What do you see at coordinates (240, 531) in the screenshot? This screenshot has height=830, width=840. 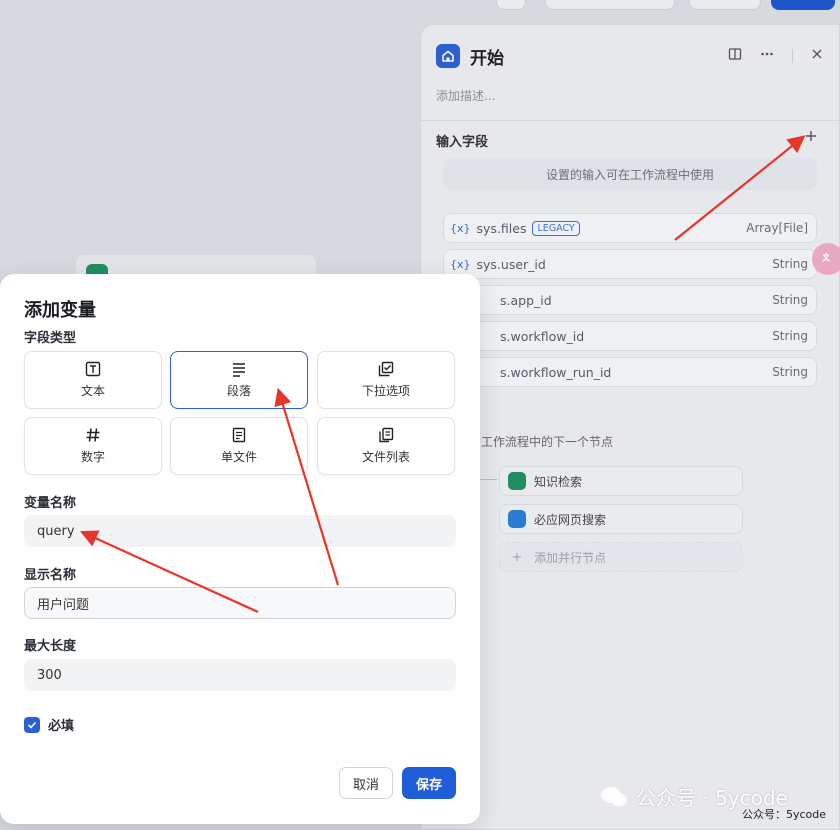 I see `var-name-input: query` at bounding box center [240, 531].